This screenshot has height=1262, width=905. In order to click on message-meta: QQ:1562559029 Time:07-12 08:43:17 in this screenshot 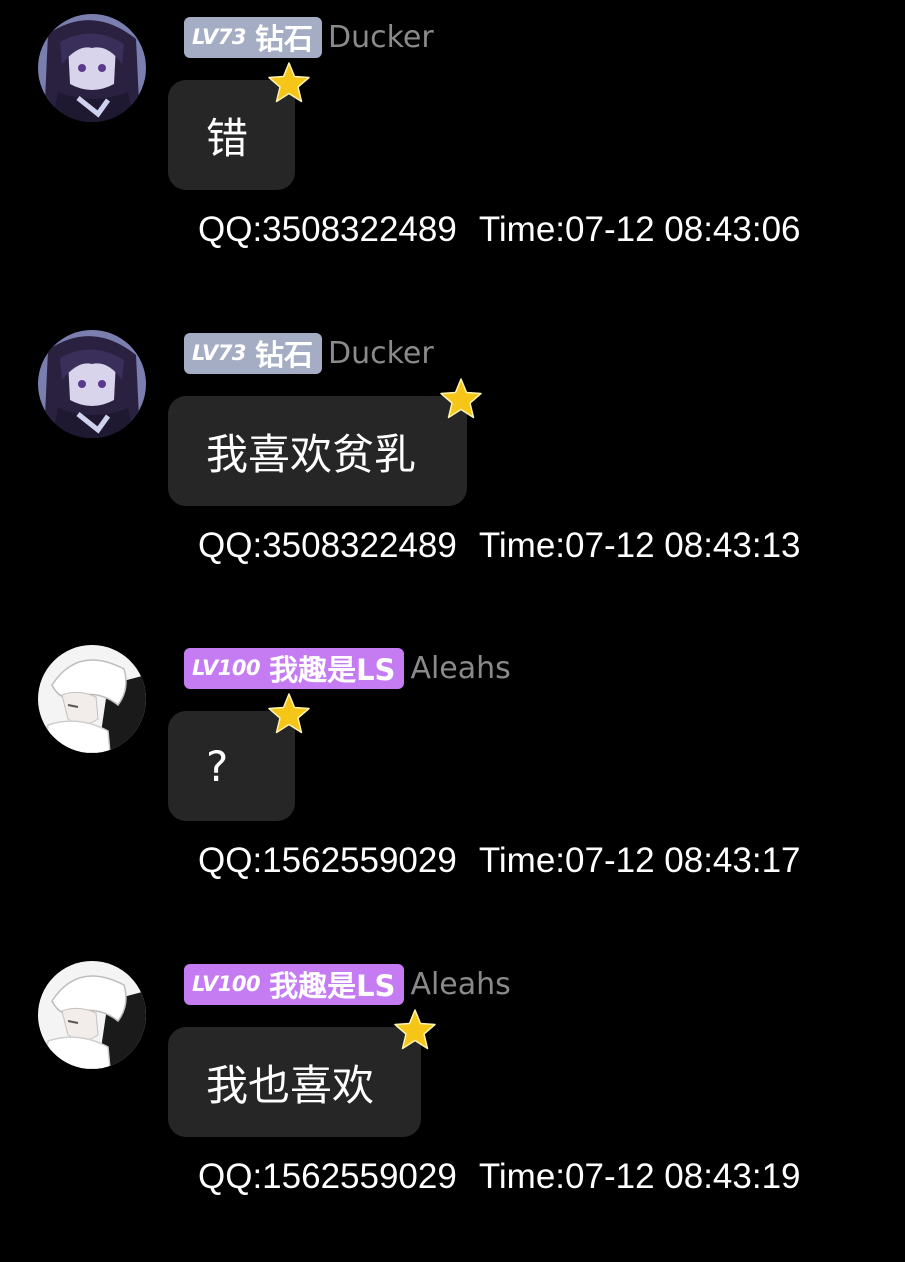, I will do `click(499, 861)`.